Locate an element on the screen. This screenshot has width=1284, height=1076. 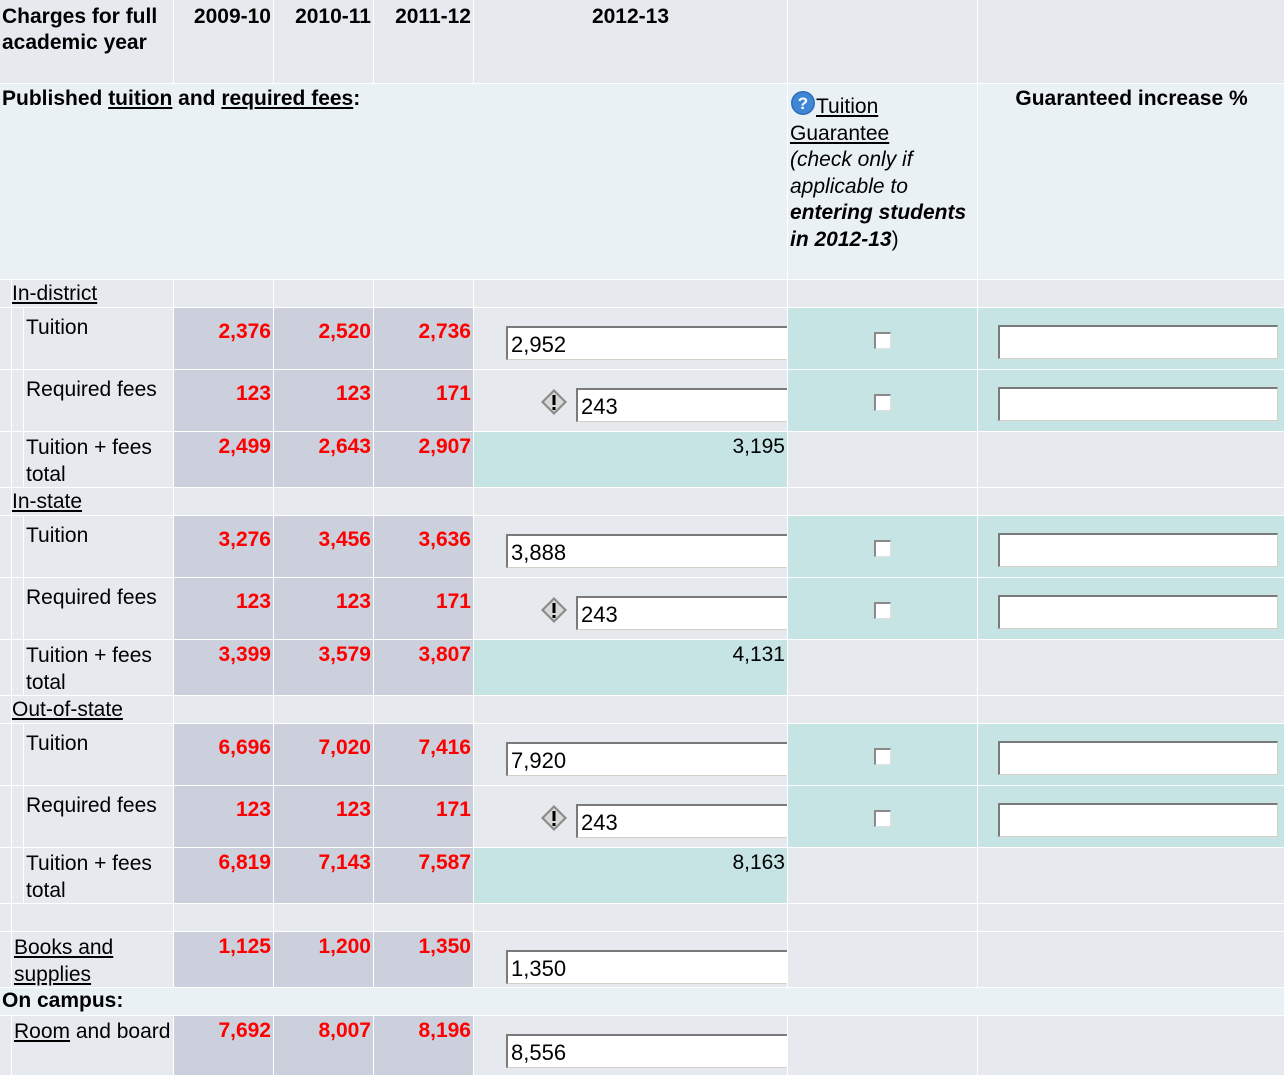
total-value: 3,195 is located at coordinates (631, 460).